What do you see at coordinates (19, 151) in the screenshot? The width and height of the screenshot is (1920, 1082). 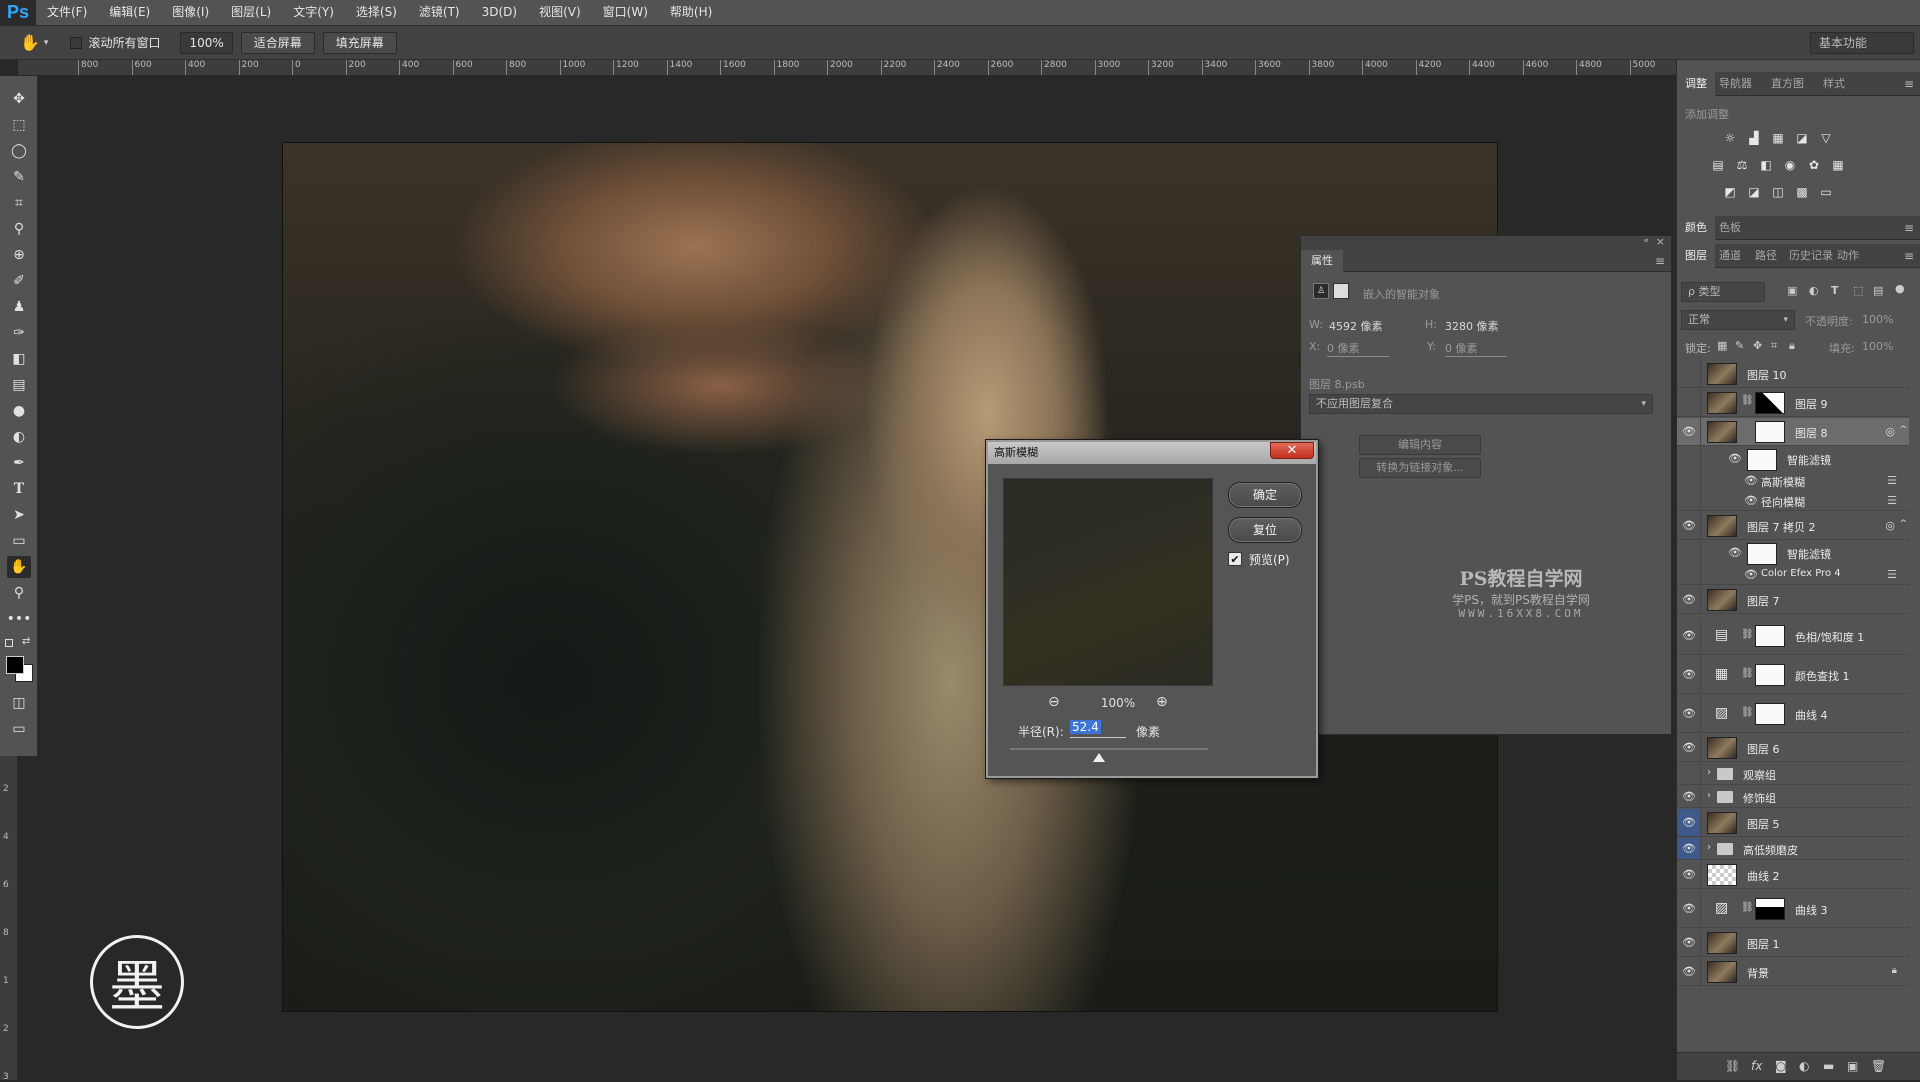 I see `lasso-tool-icon: ◯` at bounding box center [19, 151].